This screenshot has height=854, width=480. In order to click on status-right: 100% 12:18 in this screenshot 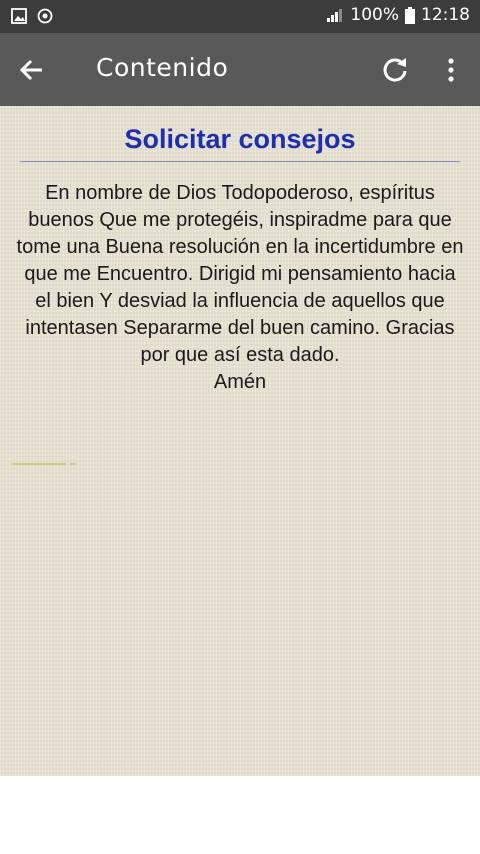, I will do `click(398, 15)`.